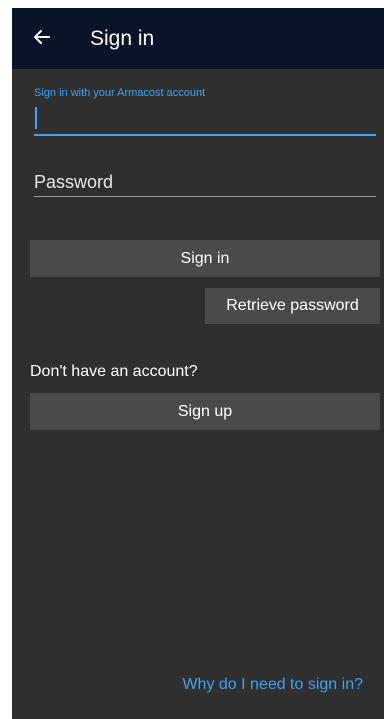  I want to click on text-caret, so click(36, 118).